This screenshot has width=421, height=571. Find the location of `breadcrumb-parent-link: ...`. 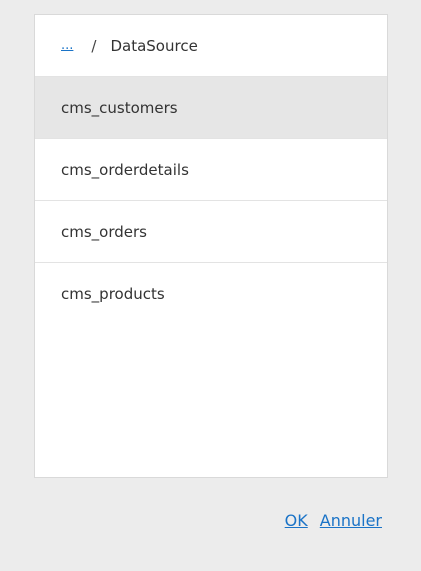

breadcrumb-parent-link: ... is located at coordinates (67, 45).